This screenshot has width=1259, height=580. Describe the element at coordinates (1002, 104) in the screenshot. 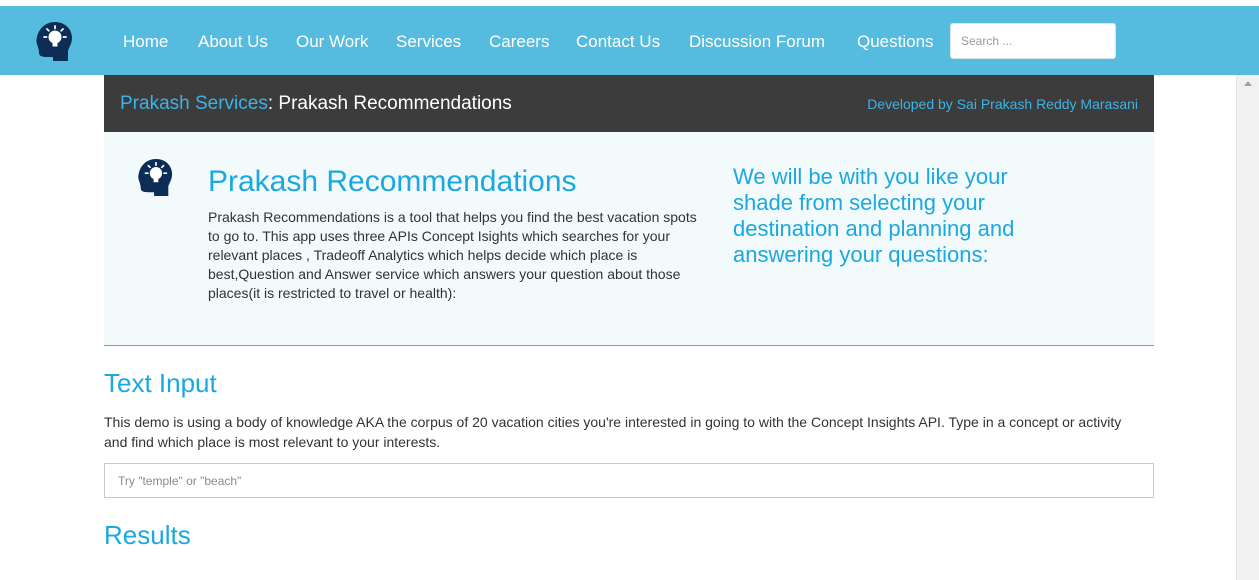

I see `developer-credit: Developed by Sai Prakash Reddy Marasani` at that location.